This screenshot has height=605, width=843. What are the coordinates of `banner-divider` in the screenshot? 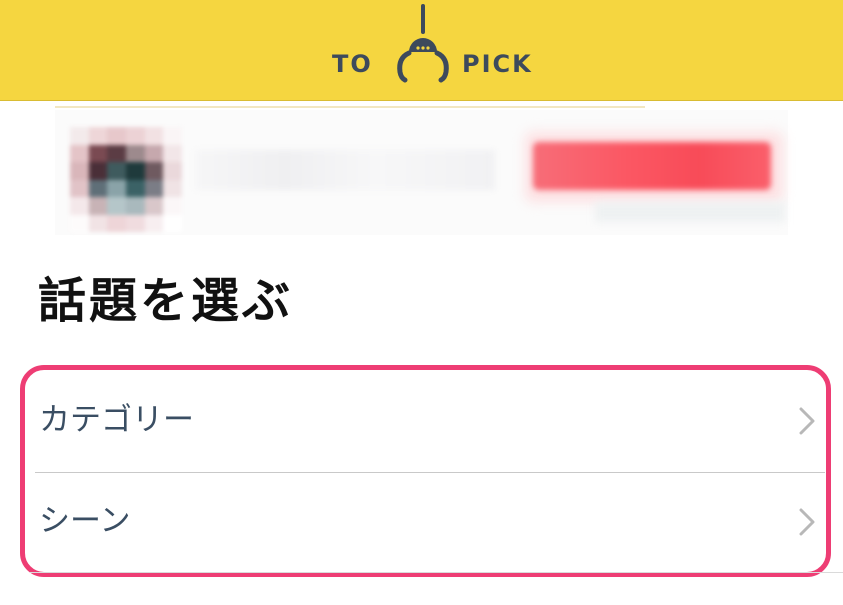 It's located at (350, 107).